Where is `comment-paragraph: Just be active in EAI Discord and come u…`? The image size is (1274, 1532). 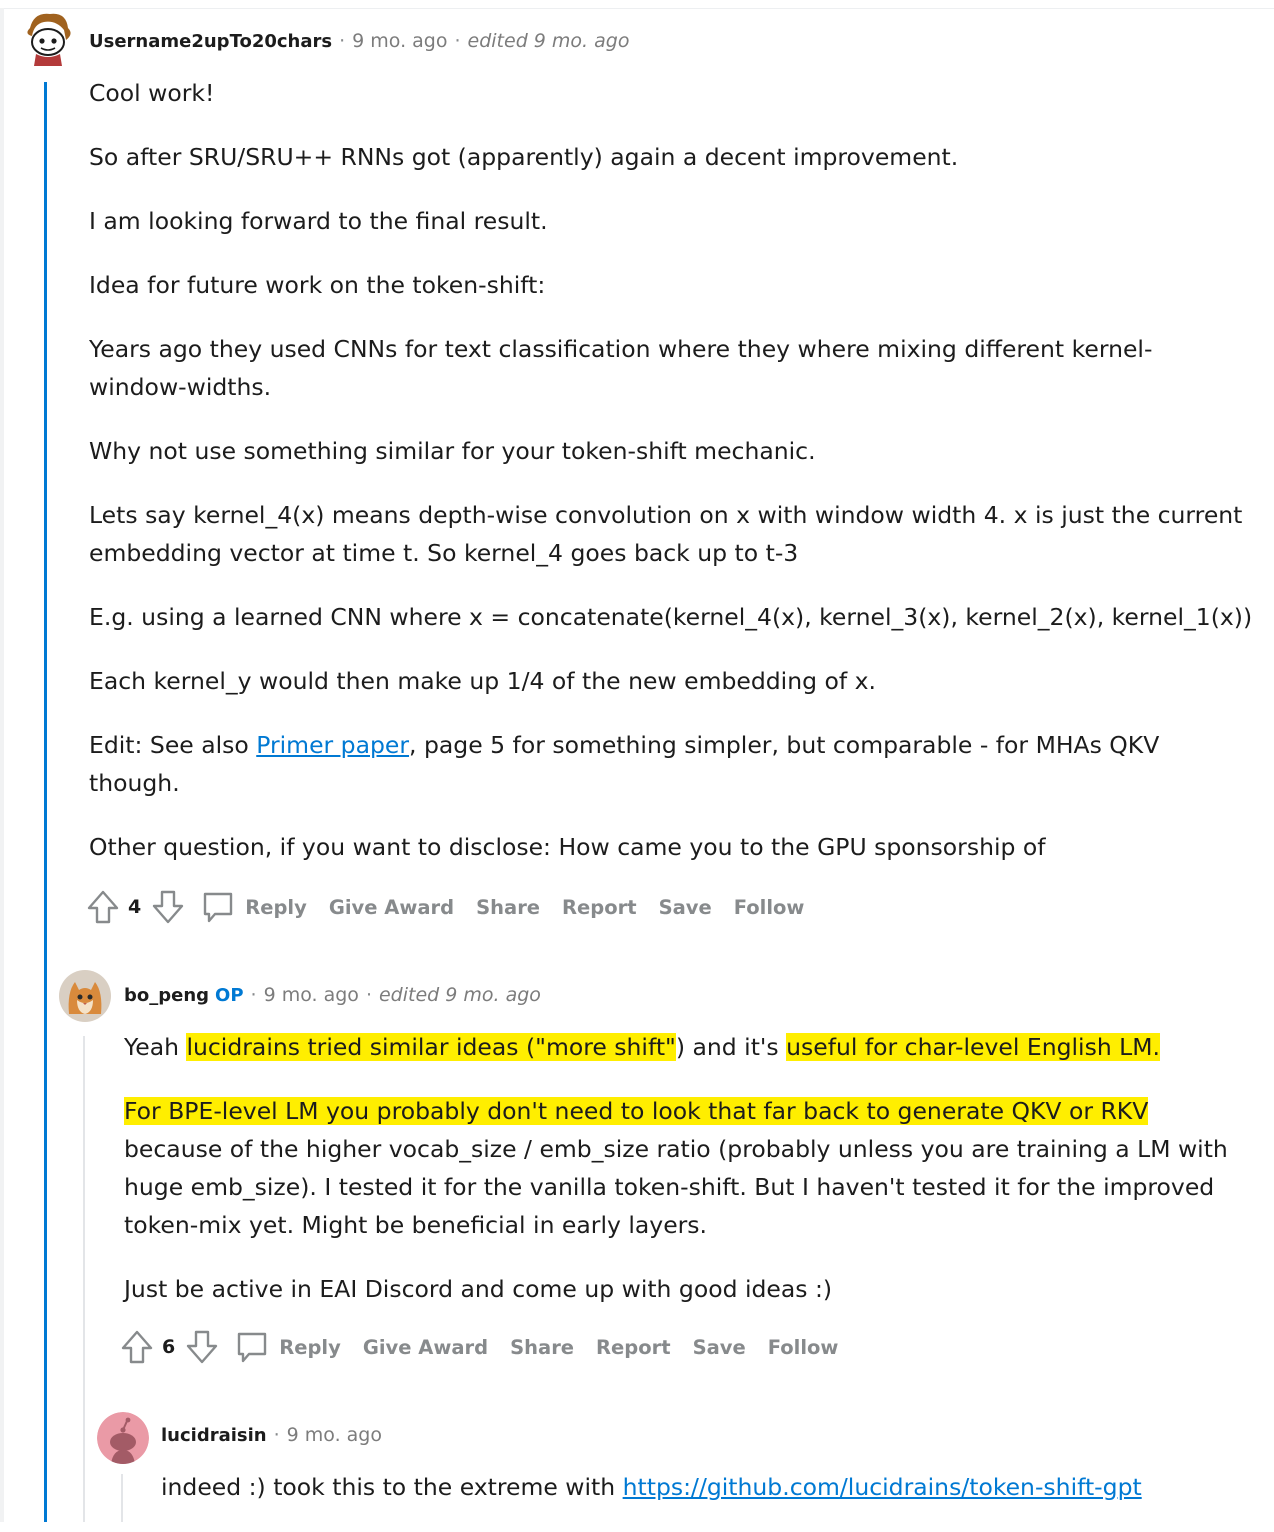 comment-paragraph: Just be active in EAI Discord and come u… is located at coordinates (478, 1289).